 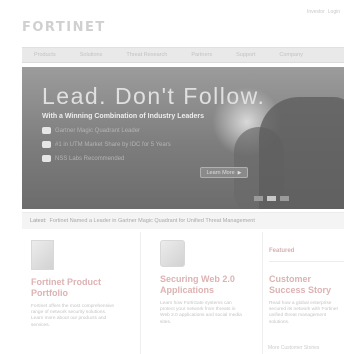 I want to click on hero-figure, so click(x=301, y=153).